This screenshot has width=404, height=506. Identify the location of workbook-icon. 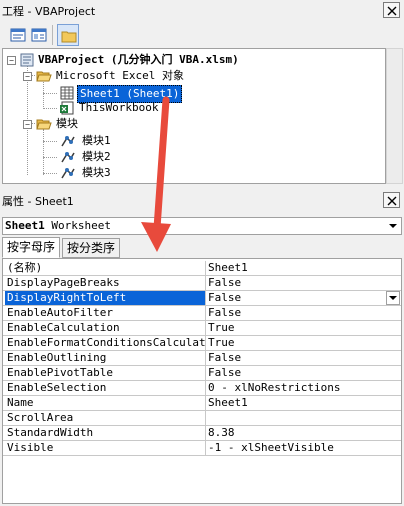
(67, 108).